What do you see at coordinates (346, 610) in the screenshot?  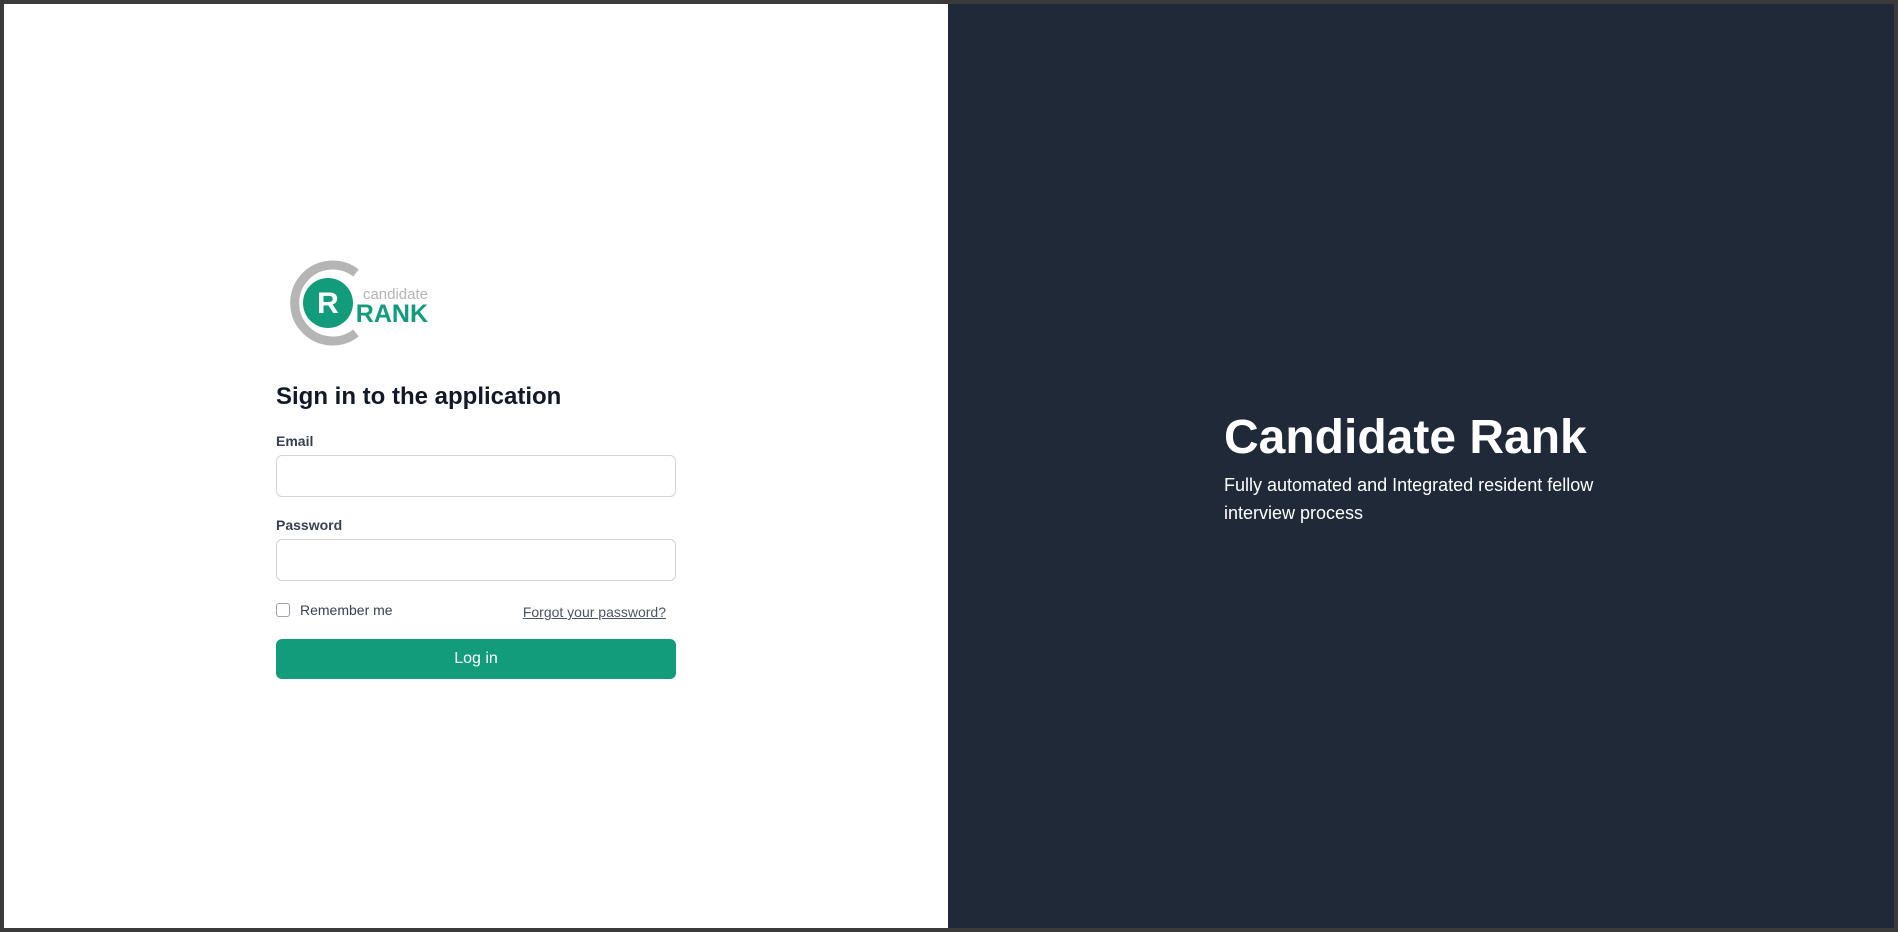 I see `remember-me-label: Remember me` at bounding box center [346, 610].